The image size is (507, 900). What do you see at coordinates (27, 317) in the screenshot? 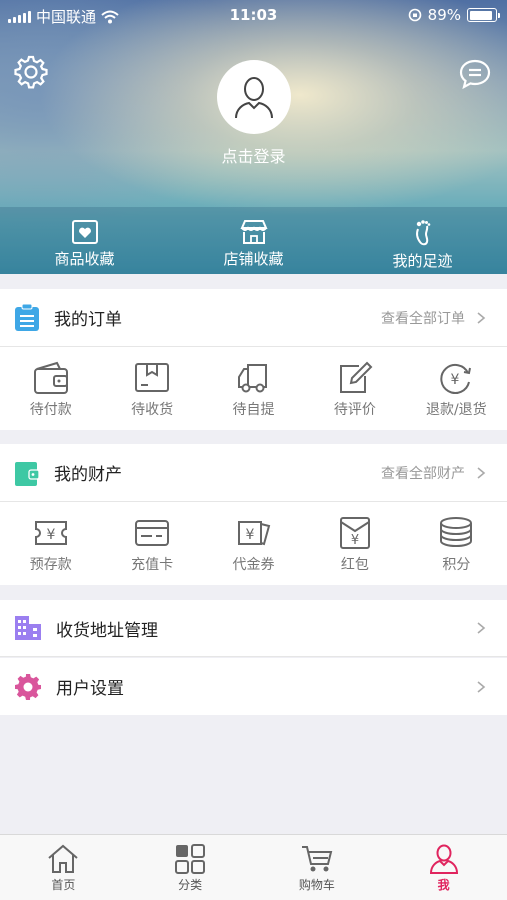
I see `clipboard-list-icon` at bounding box center [27, 317].